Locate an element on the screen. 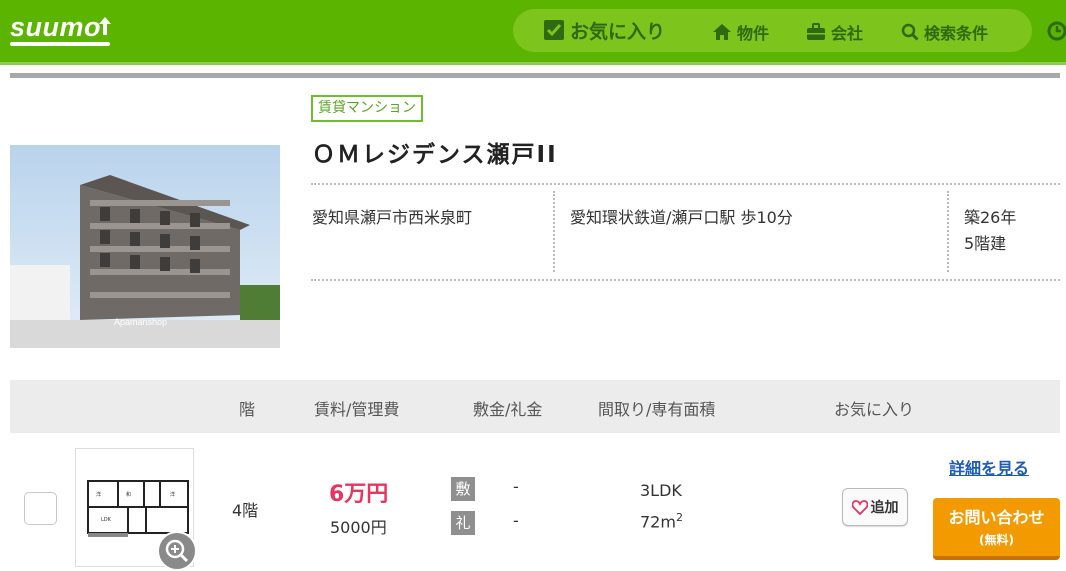 Image resolution: width=1066 pixels, height=571 pixels. room-management-fee: 5000円 is located at coordinates (358, 527).